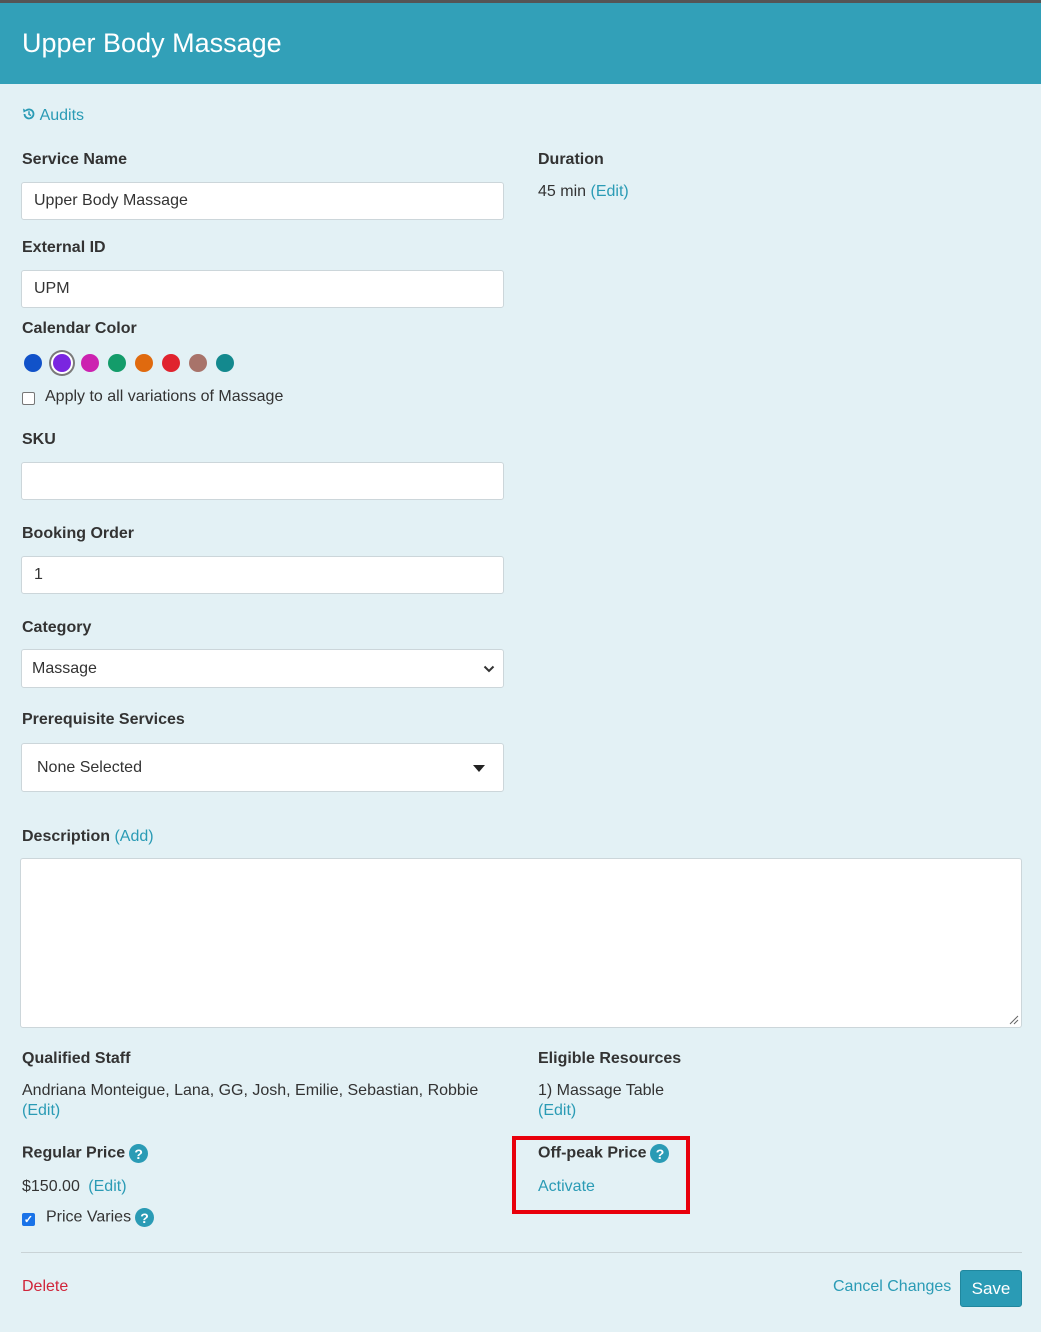 This screenshot has height=1332, width=1041. What do you see at coordinates (28, 1219) in the screenshot?
I see `price-varies-checkbox: ✓` at bounding box center [28, 1219].